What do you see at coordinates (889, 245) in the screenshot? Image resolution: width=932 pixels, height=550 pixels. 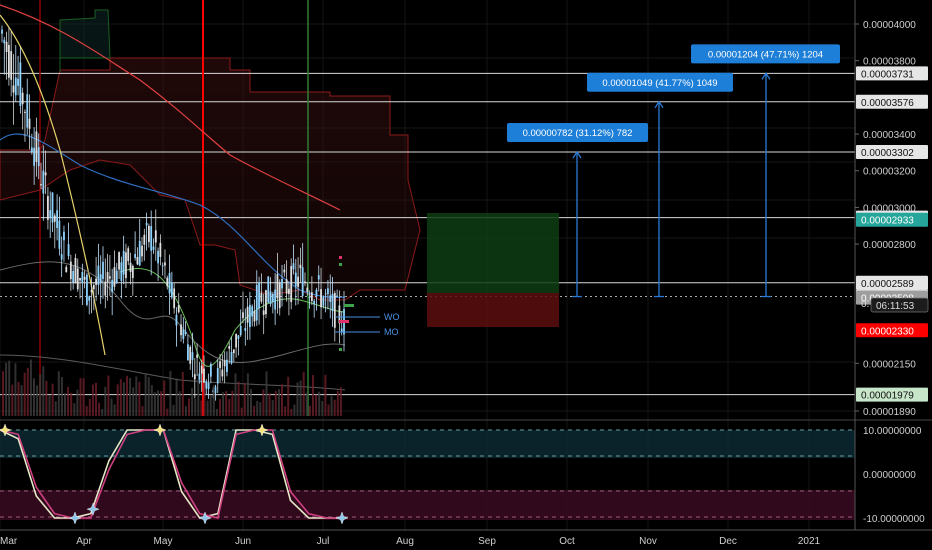 I see `price-axis-label: 0.00002800` at bounding box center [889, 245].